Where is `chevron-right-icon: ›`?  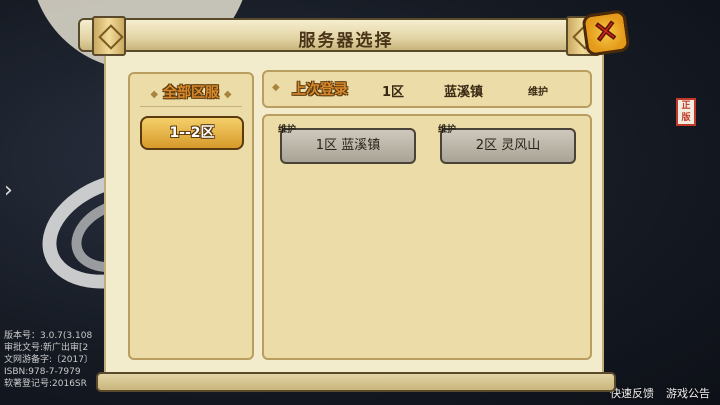
chevron-right-icon: › is located at coordinates (8, 190).